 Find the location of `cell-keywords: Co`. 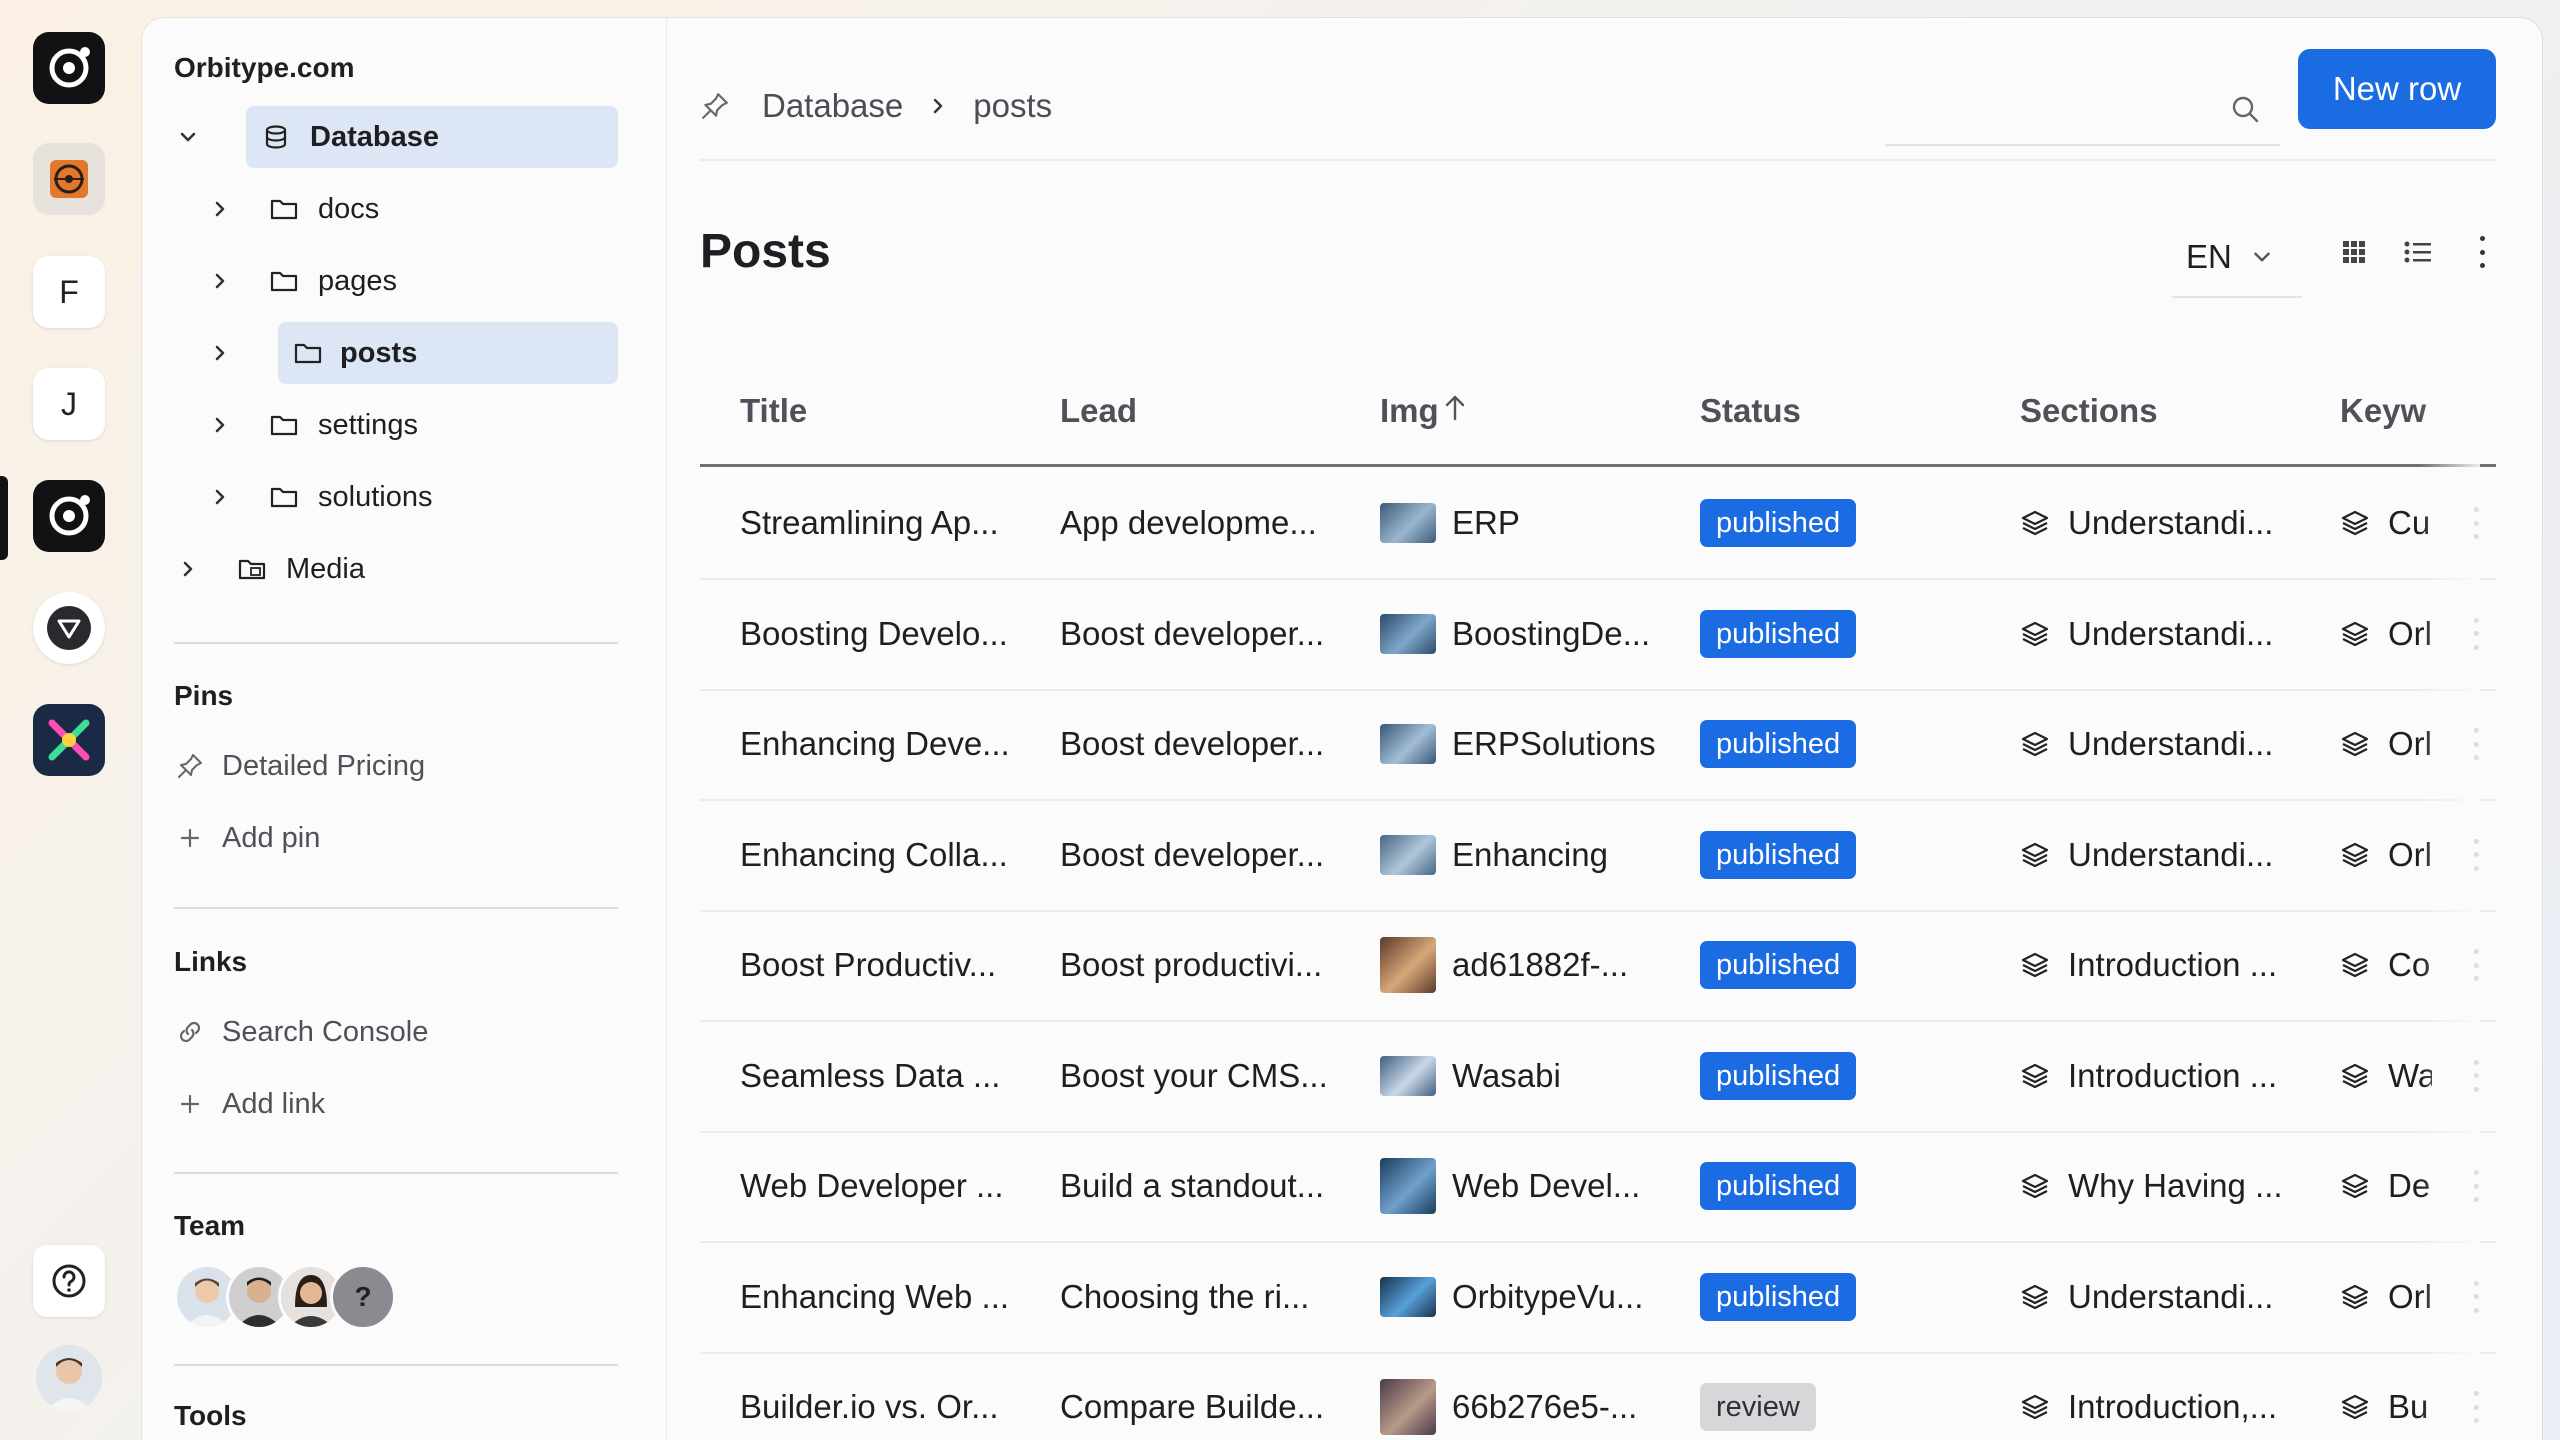

cell-keywords: Co is located at coordinates (2386, 965).